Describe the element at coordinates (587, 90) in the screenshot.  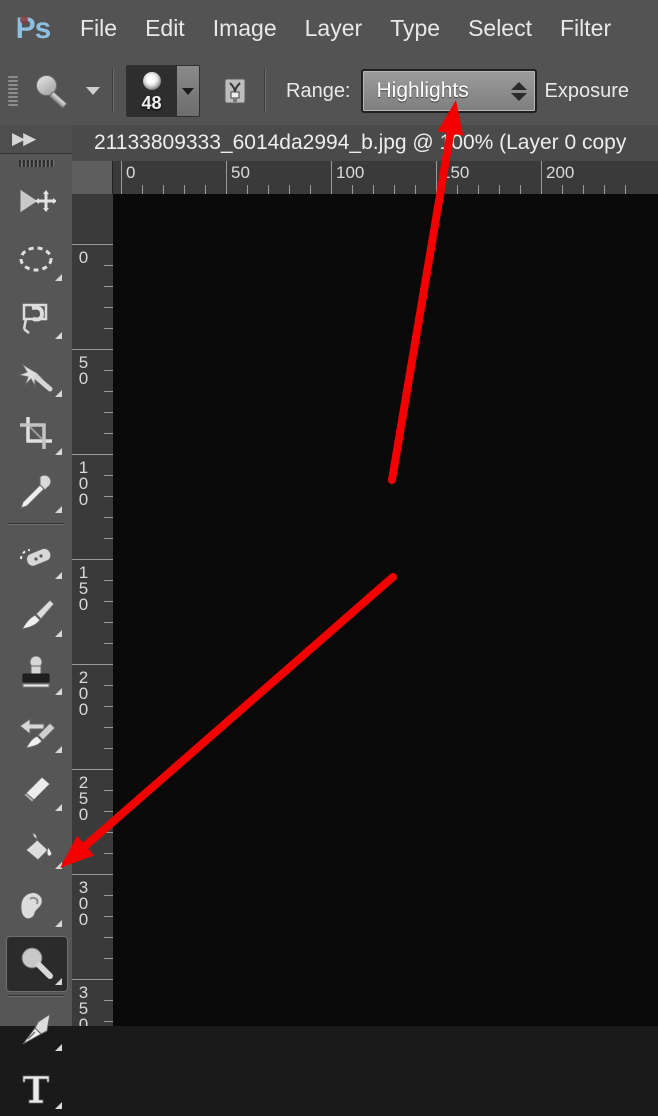
I see `exposure-label: Exposure` at that location.